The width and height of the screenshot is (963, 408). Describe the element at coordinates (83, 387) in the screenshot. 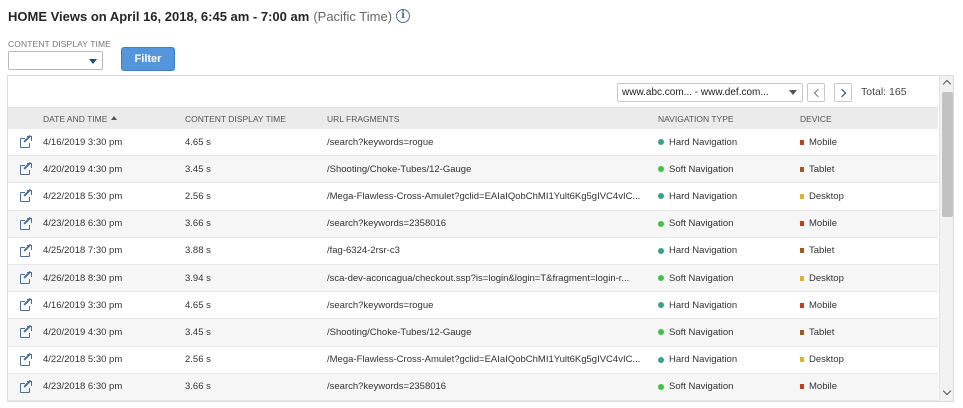

I see `cell-date: 4/23/2018 6:30 pm` at that location.